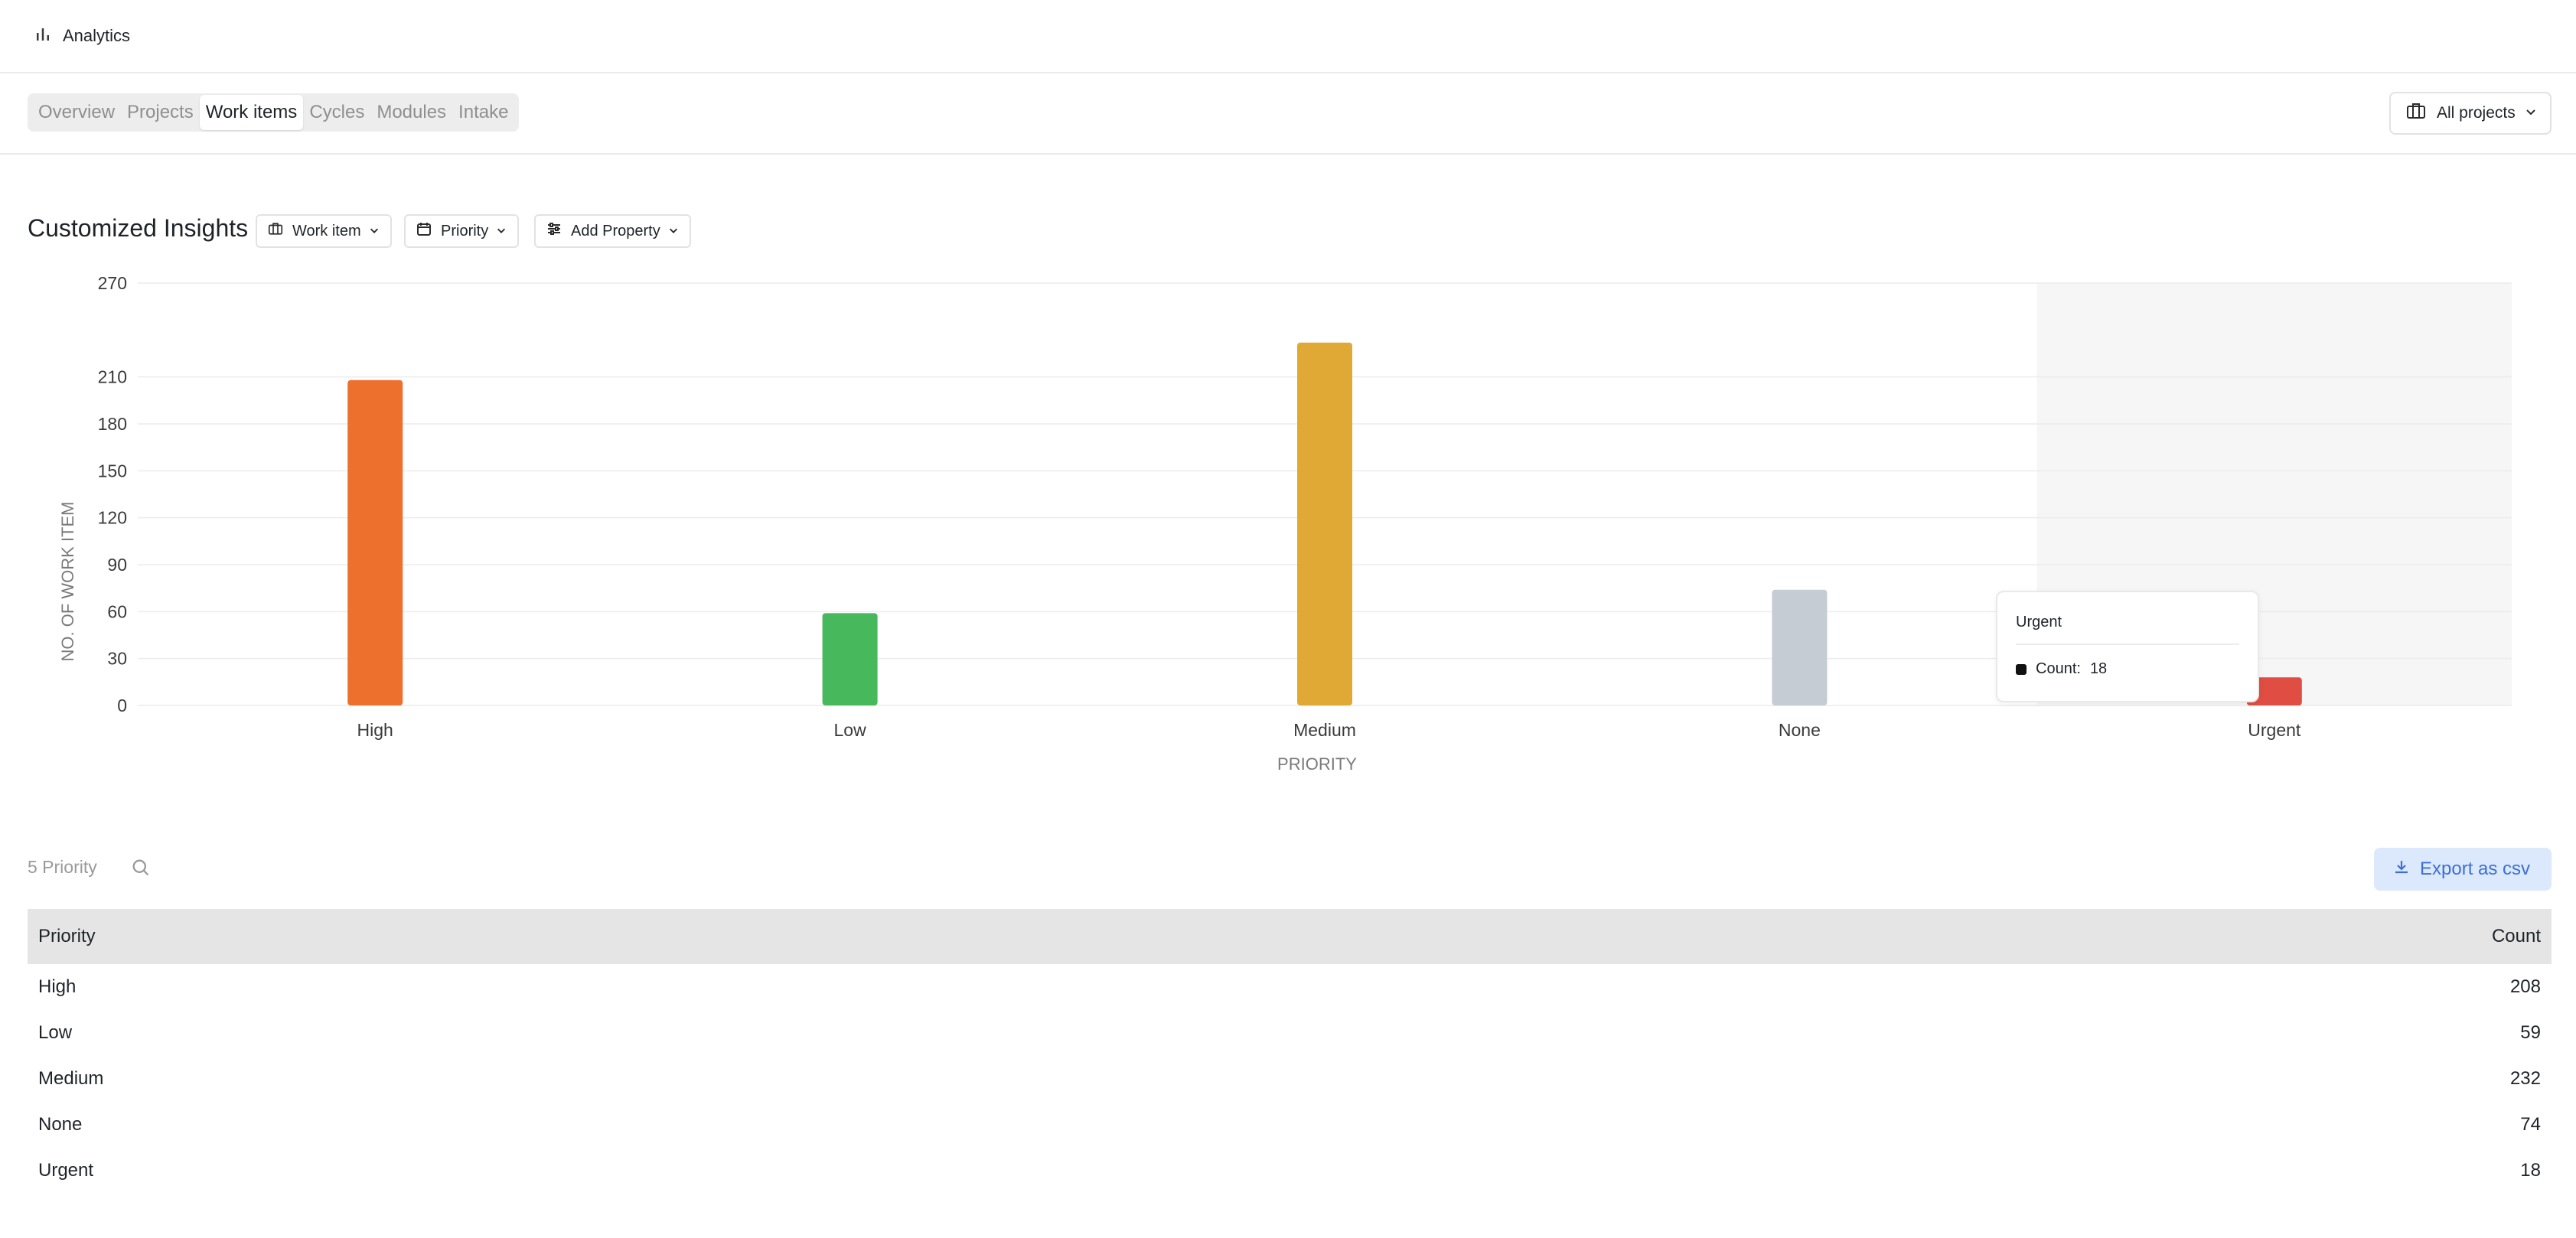  I want to click on priority-dropdown: Priority, so click(462, 231).